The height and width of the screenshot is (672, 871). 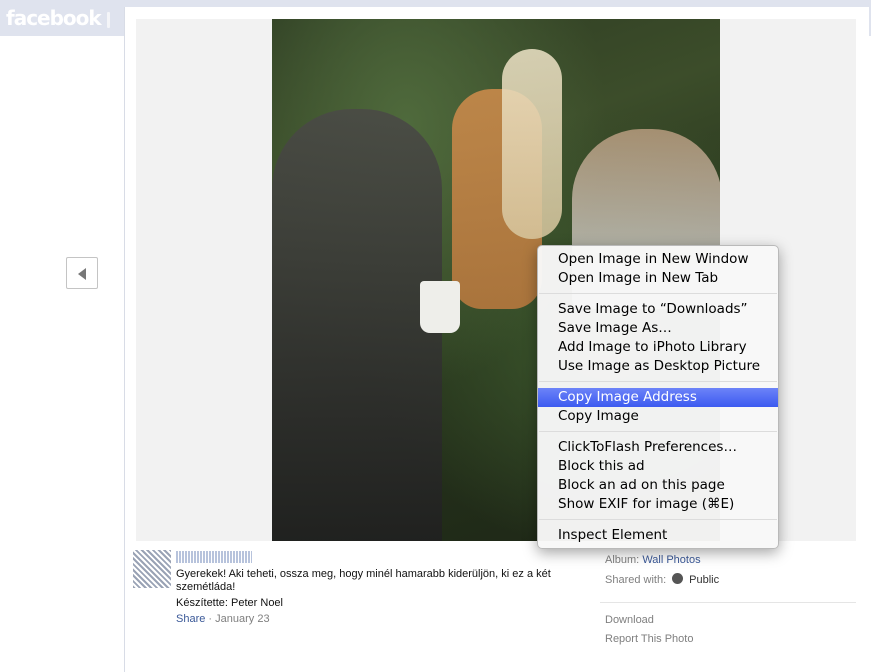 What do you see at coordinates (658, 347) in the screenshot?
I see `menu-item-add-to-iphoto: Add Image to iPhoto Library` at bounding box center [658, 347].